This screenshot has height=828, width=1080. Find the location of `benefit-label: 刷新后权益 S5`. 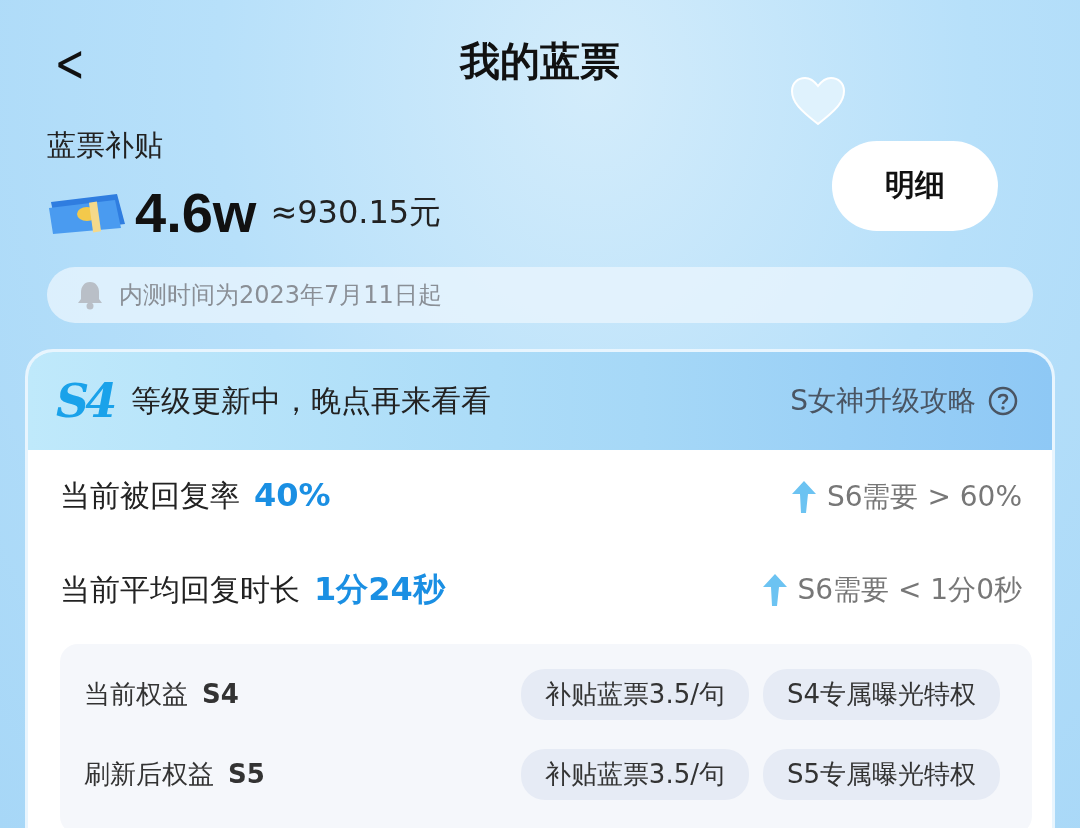

benefit-label: 刷新后权益 S5 is located at coordinates (175, 774).